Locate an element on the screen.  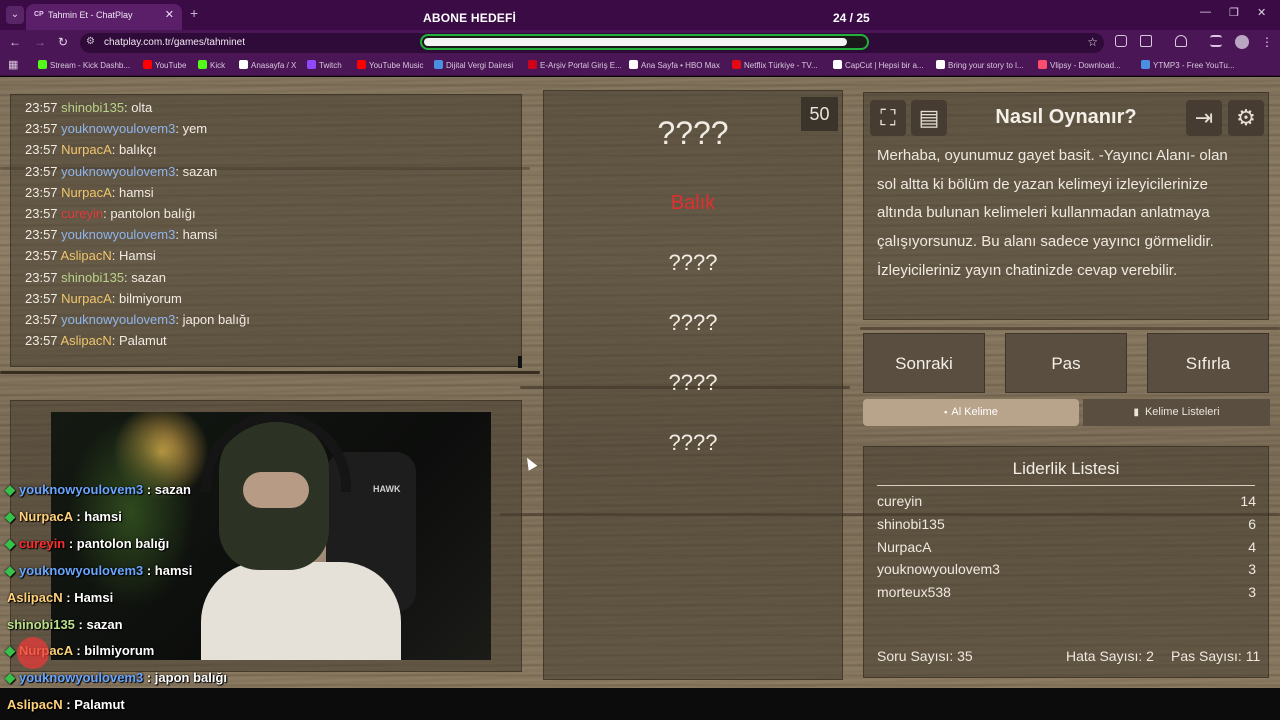
bookmark-label: Anasayfa / X is located at coordinates (274, 65).